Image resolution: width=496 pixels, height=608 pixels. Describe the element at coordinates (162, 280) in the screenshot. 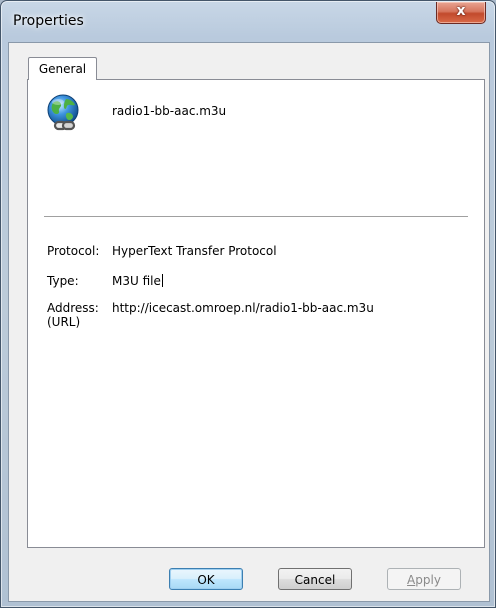

I see `text-caret` at that location.